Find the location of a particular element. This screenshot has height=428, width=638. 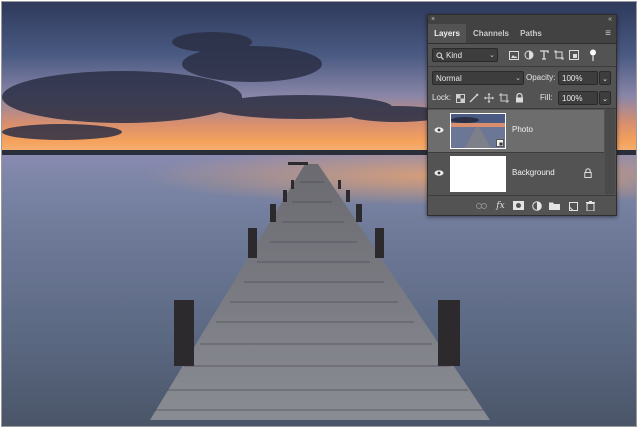

smart-object-filter-icon is located at coordinates (574, 55).